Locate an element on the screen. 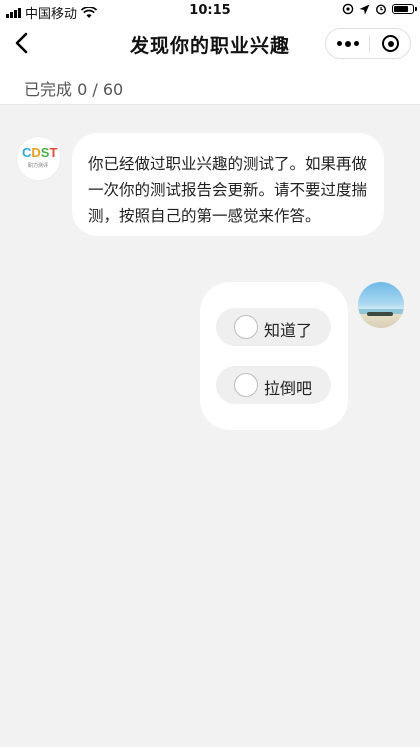 This screenshot has height=747, width=420. option-understood: 知道了 is located at coordinates (273, 327).